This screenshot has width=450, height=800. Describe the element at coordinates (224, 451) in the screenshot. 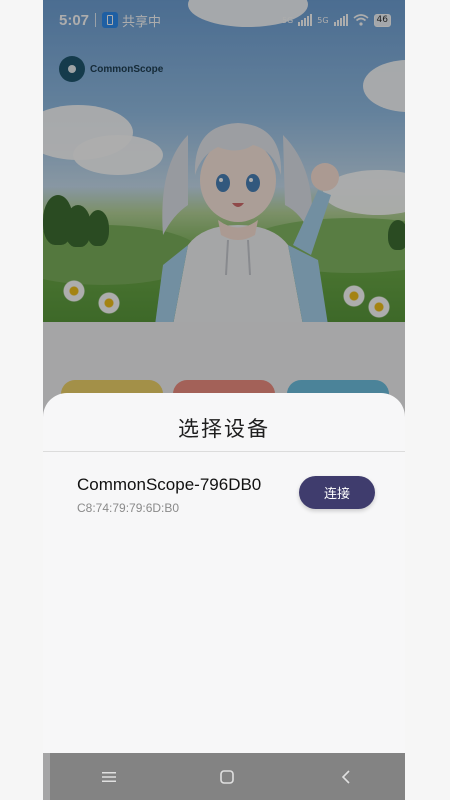

I see `divider` at that location.